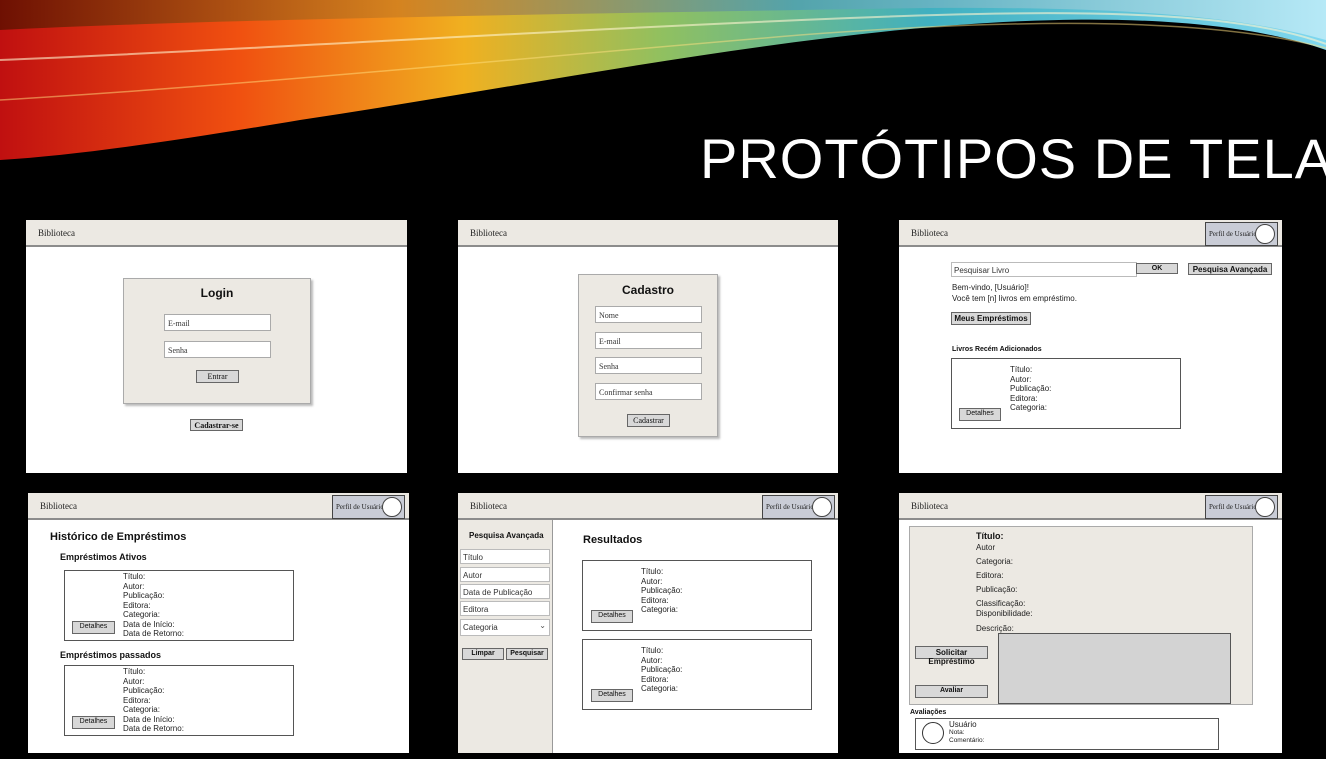 The width and height of the screenshot is (1326, 759). What do you see at coordinates (505, 591) in the screenshot?
I see `date-filter-input: Data de Publicação` at bounding box center [505, 591].